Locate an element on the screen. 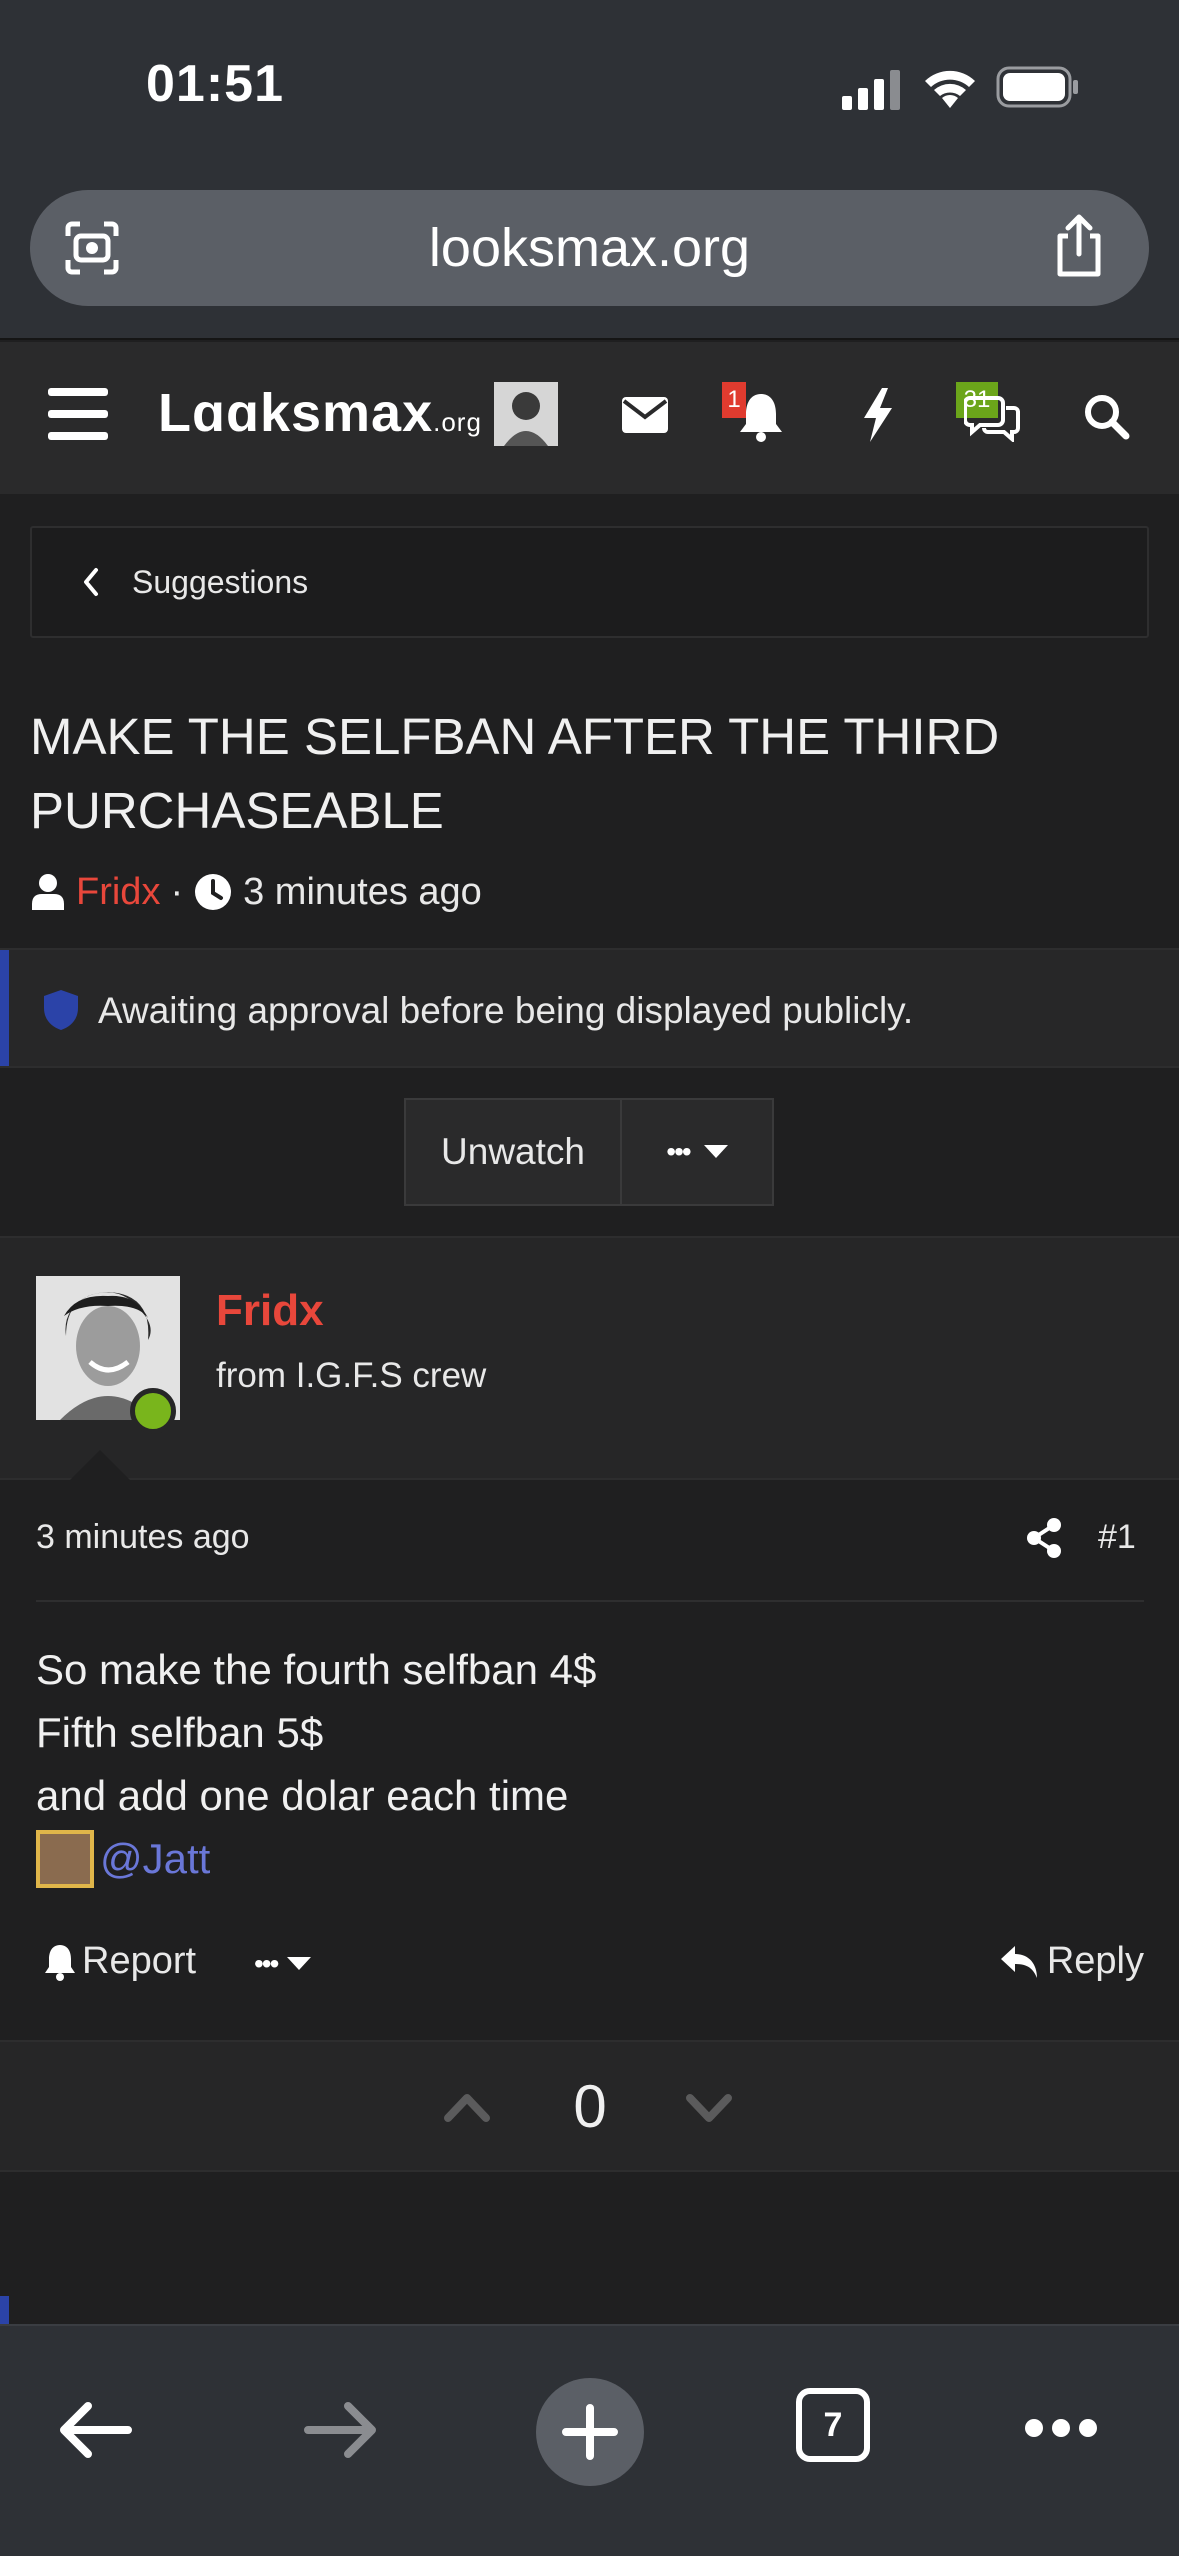  thread-tools-button: ••• is located at coordinates (697, 1152).